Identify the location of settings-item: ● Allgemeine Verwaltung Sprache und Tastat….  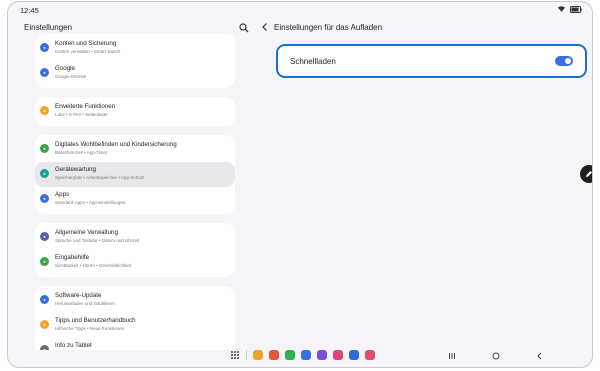
(135, 237).